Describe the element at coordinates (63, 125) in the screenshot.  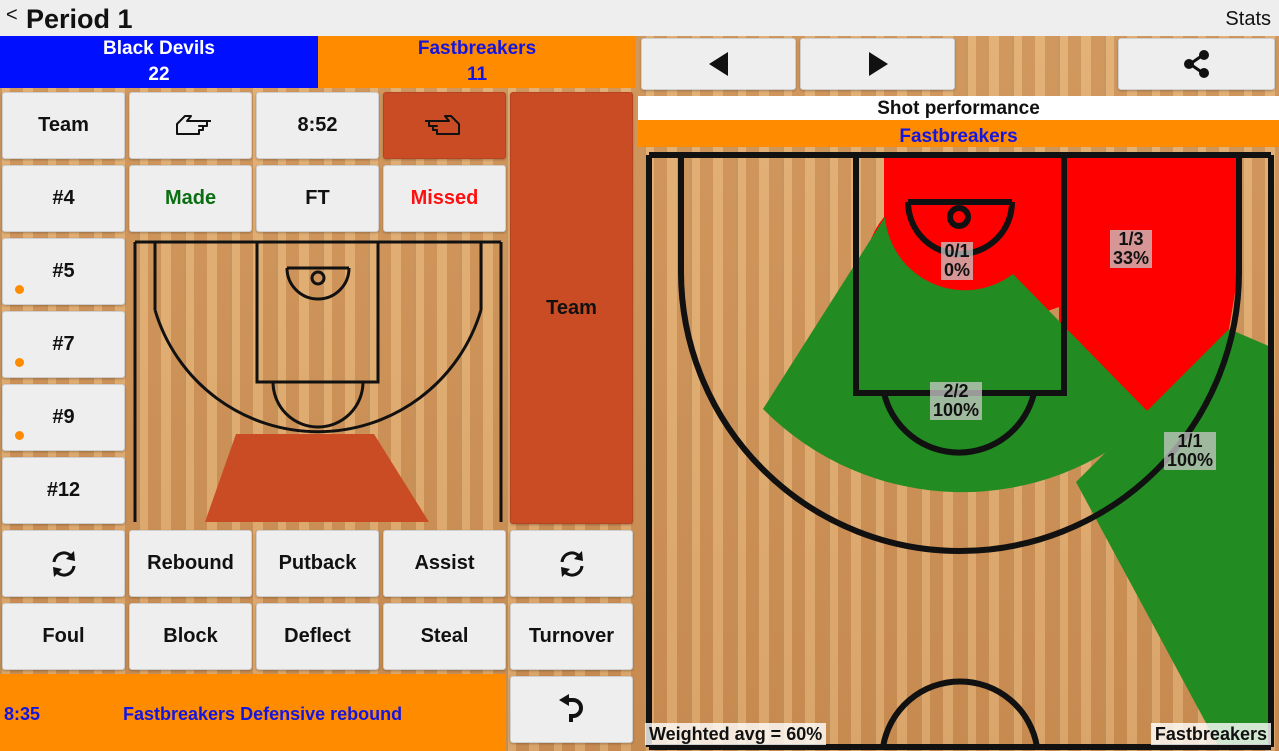
I see `team-button: Team` at that location.